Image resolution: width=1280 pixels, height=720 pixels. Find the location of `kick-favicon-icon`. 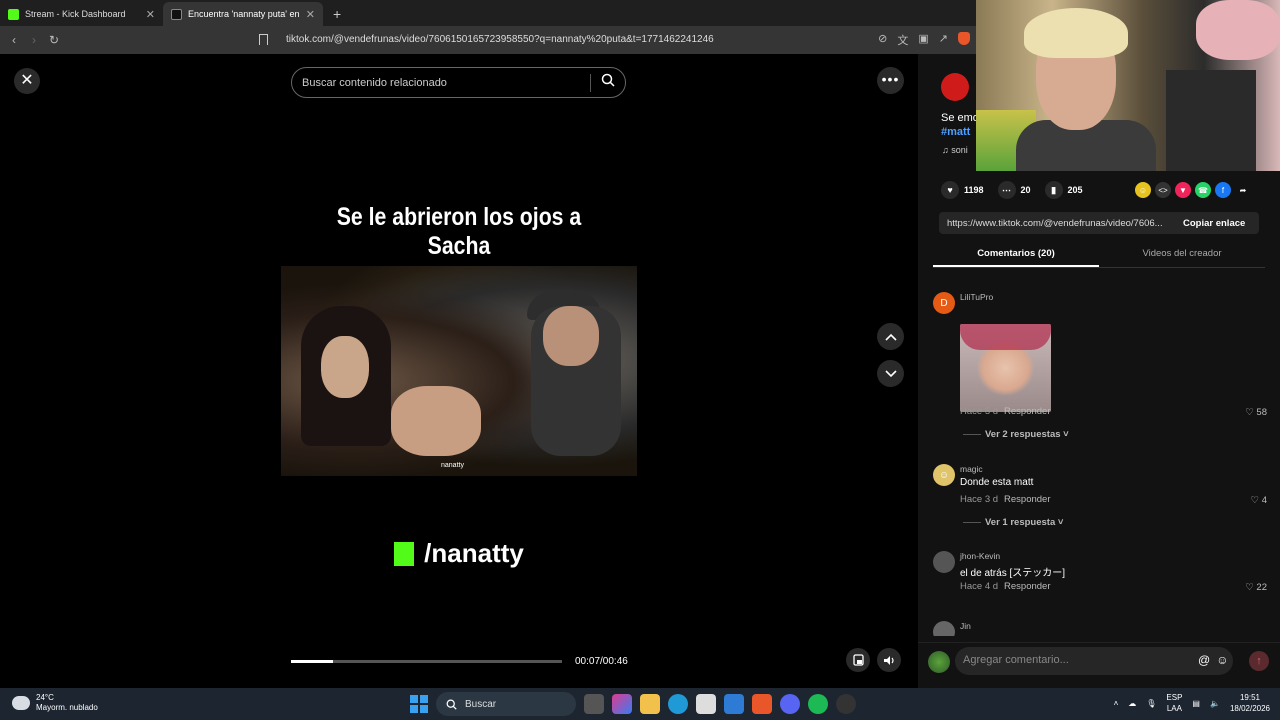

kick-favicon-icon is located at coordinates (13, 14).